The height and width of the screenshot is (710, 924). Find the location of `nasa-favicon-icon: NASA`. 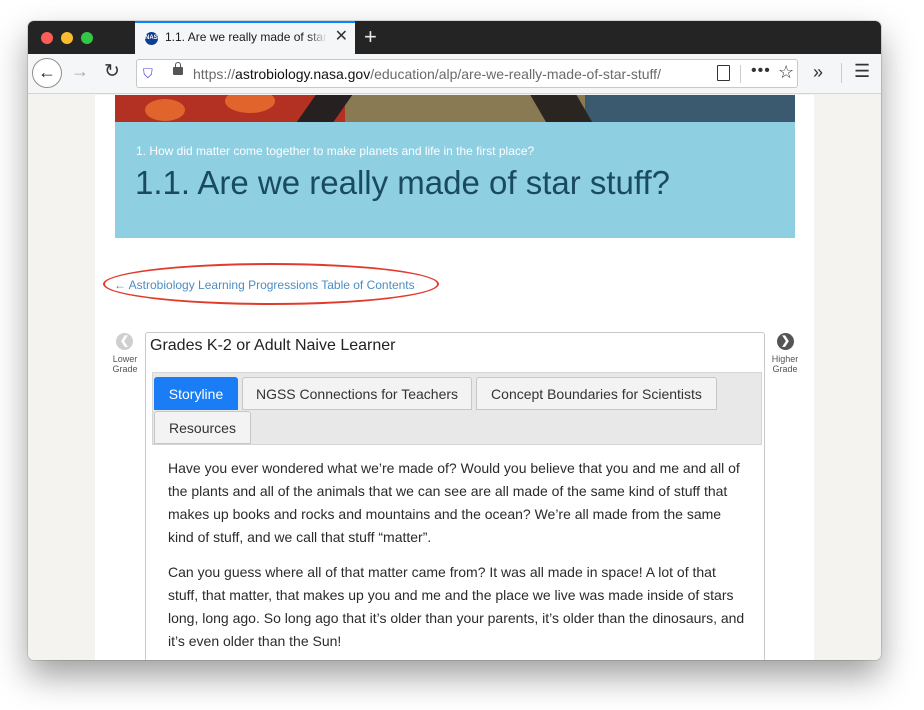

nasa-favicon-icon: NASA is located at coordinates (153, 38).